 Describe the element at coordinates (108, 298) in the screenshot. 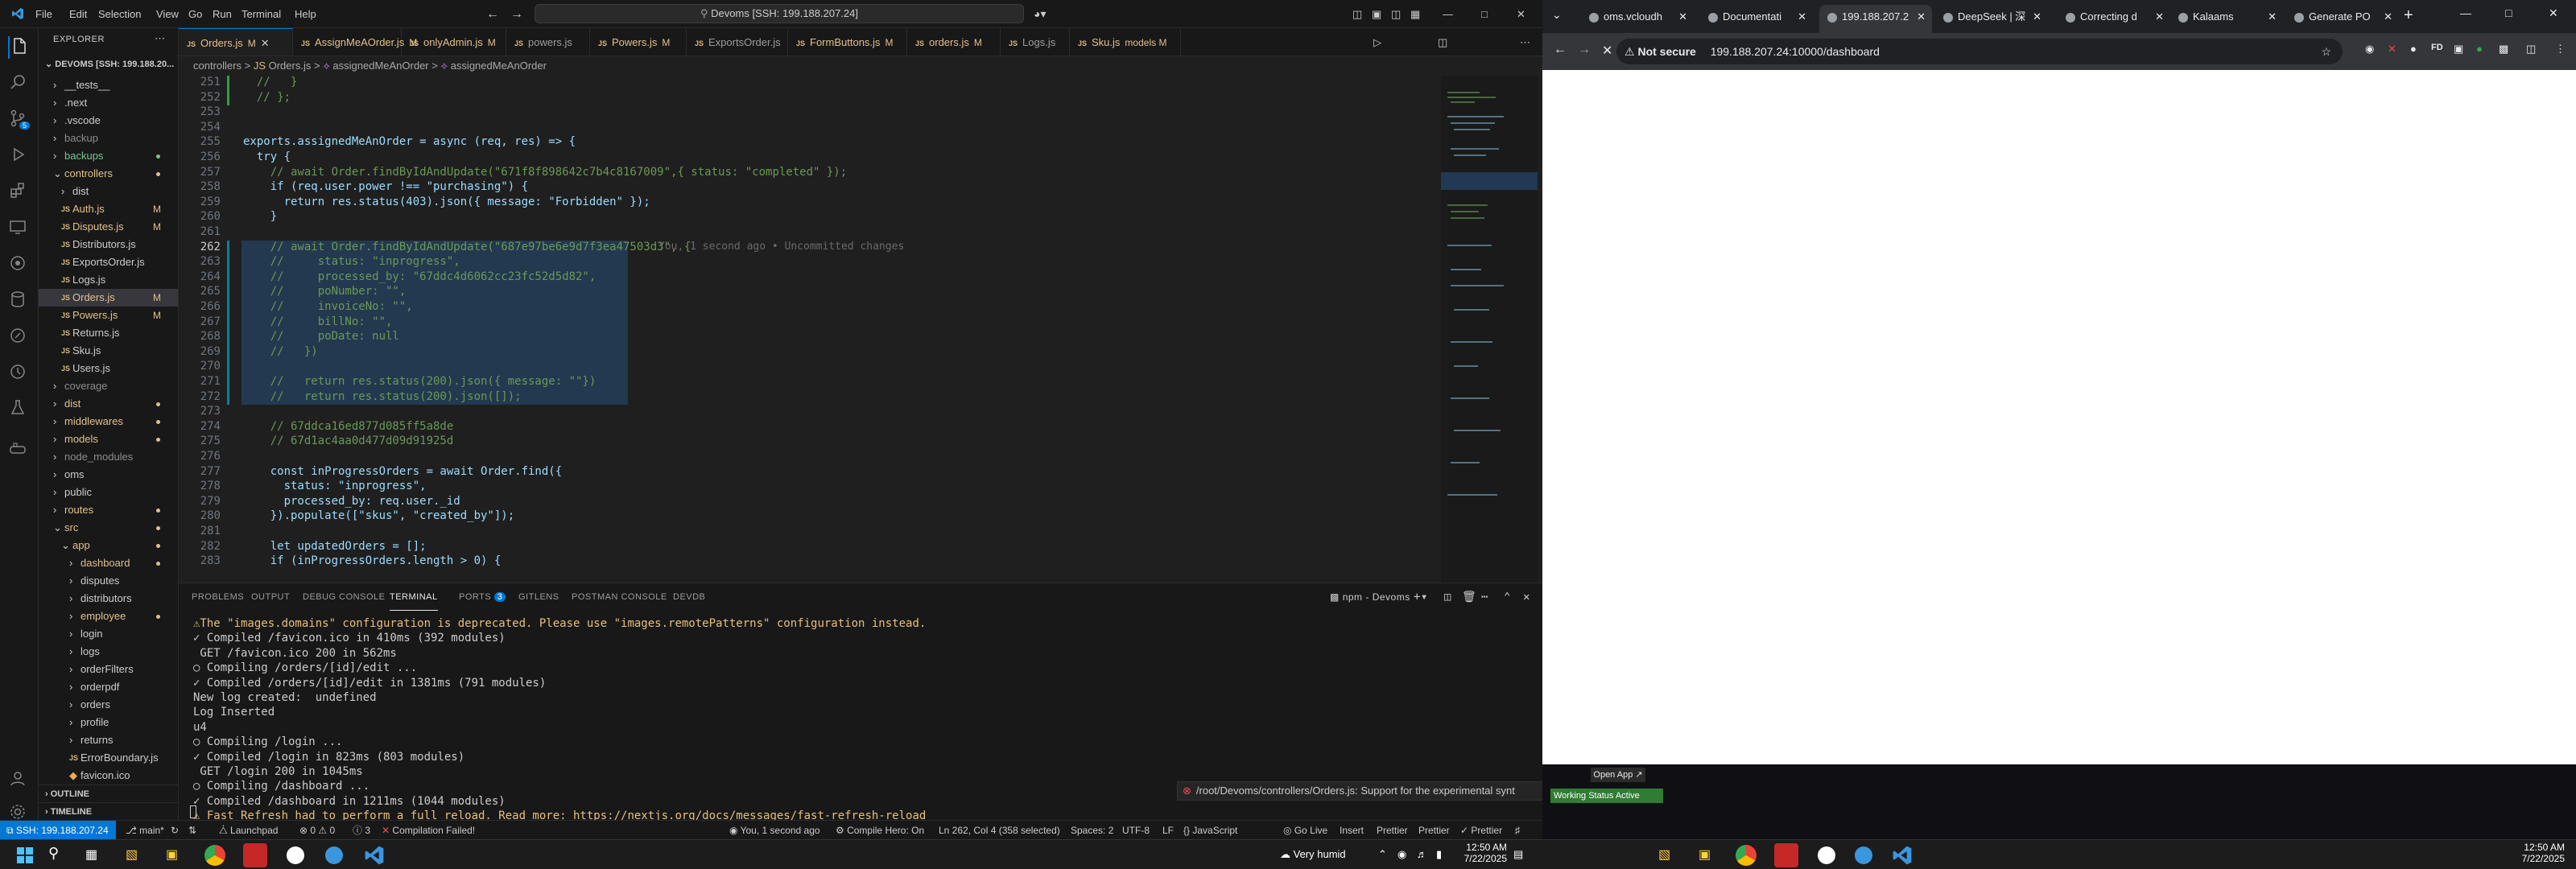

I see `tree-item: JS Orders.js M` at that location.